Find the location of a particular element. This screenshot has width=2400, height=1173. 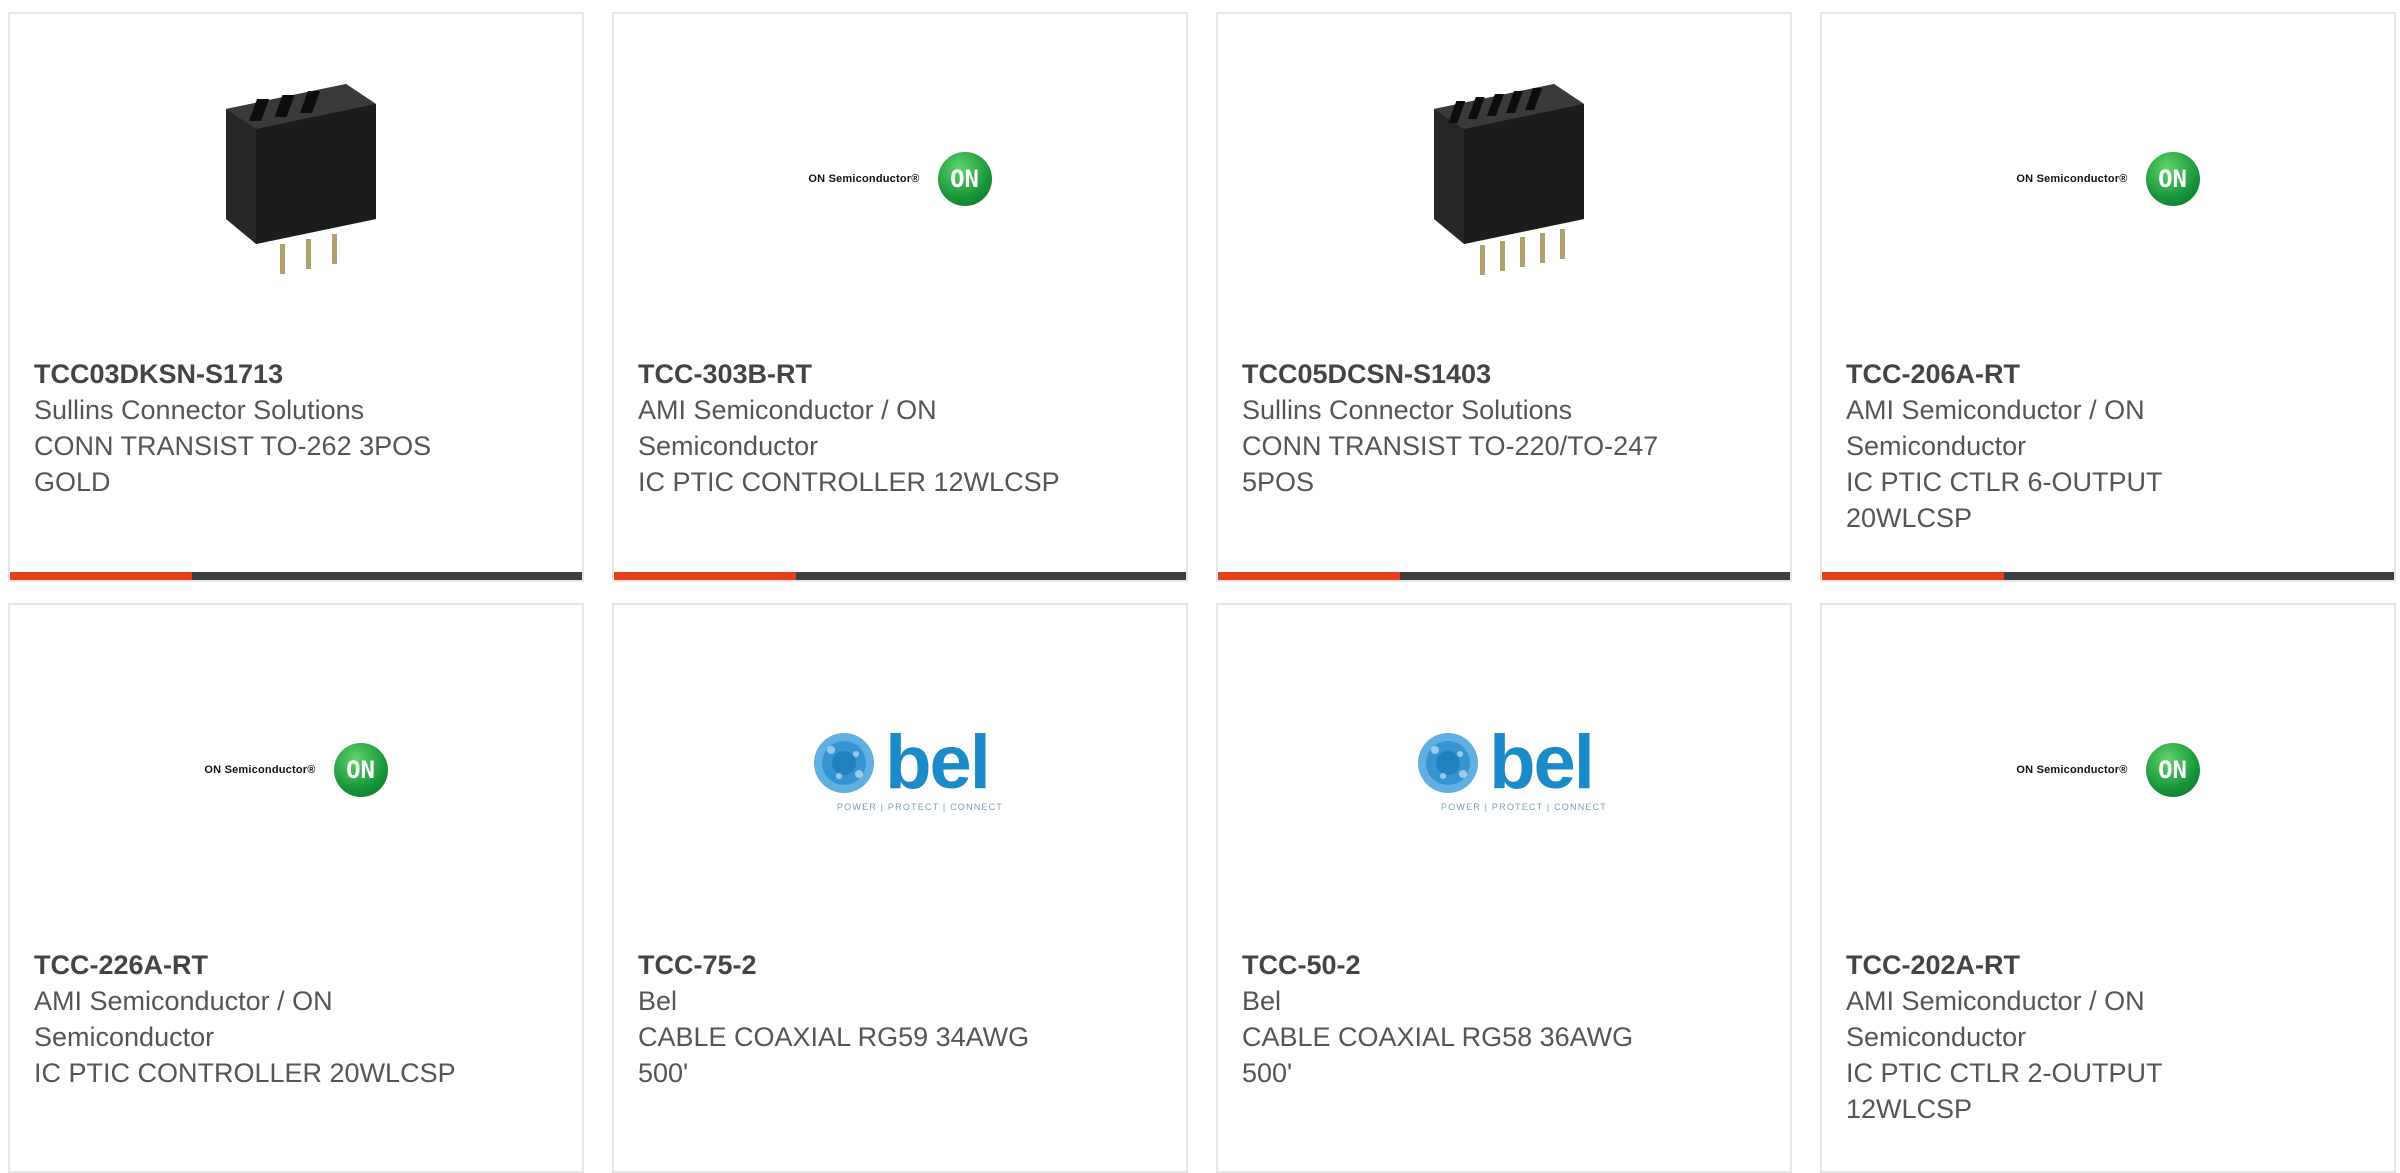

description: IC PTIC CONTROLLER 12WLCSP is located at coordinates (849, 482).